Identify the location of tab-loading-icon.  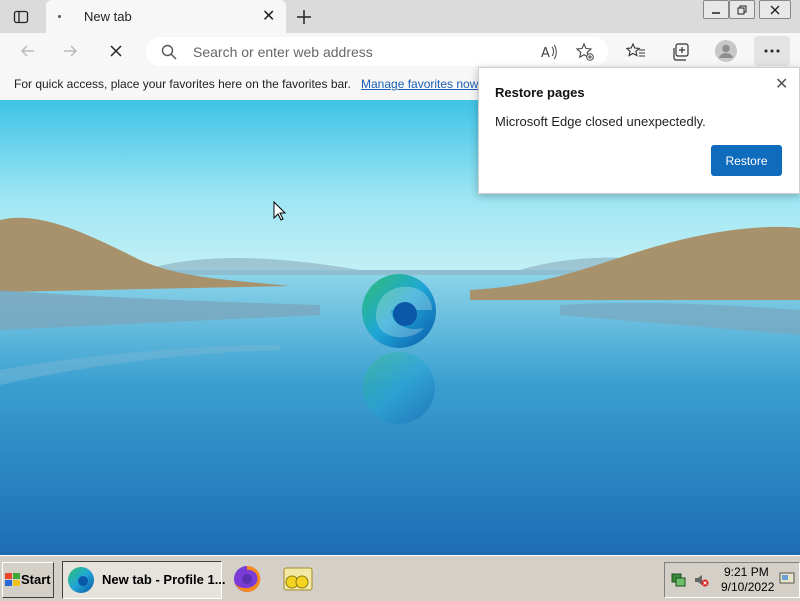
(59, 16).